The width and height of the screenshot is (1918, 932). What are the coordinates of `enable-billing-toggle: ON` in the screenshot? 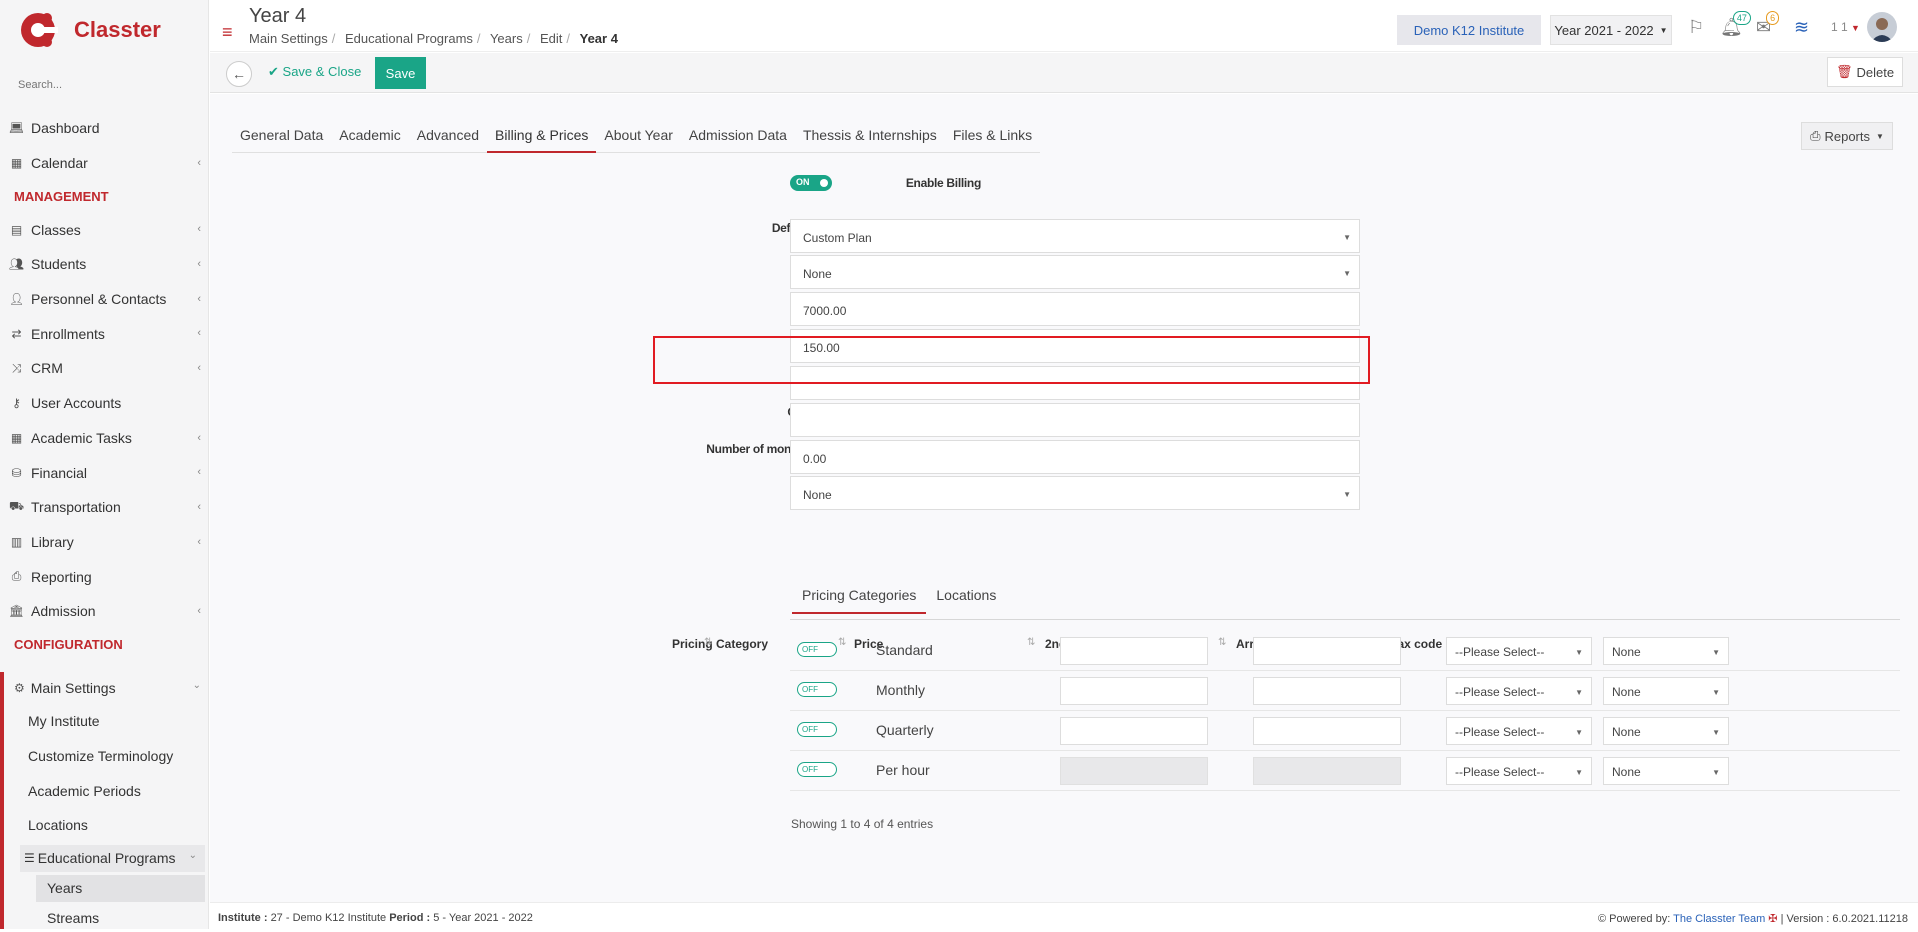 It's located at (811, 183).